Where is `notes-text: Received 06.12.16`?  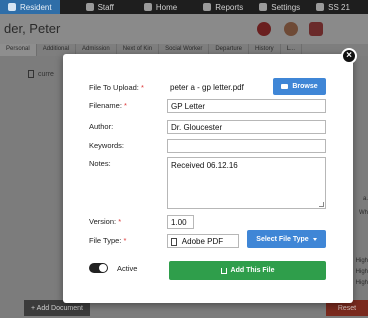
notes-text: Received 06.12.16 is located at coordinates (204, 165).